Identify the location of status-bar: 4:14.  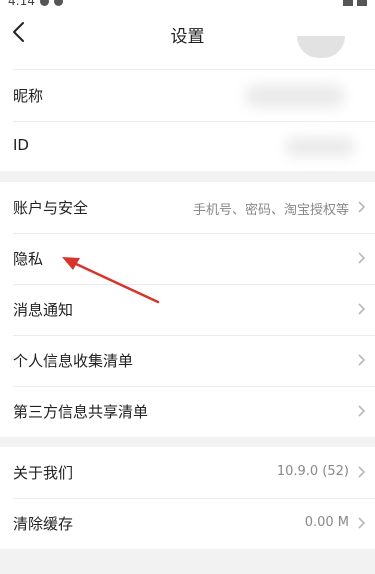
(187, 5).